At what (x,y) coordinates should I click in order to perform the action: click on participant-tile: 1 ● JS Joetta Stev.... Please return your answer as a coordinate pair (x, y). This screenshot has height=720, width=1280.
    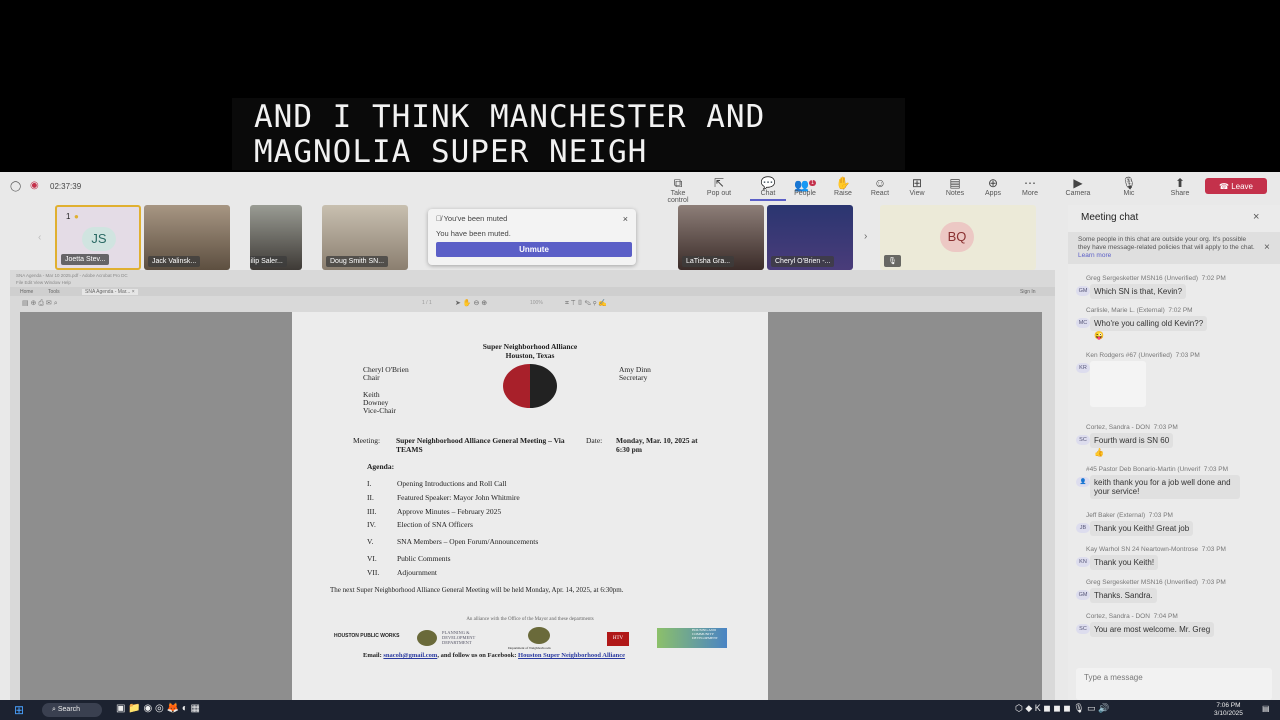
    Looking at the image, I should click on (98, 237).